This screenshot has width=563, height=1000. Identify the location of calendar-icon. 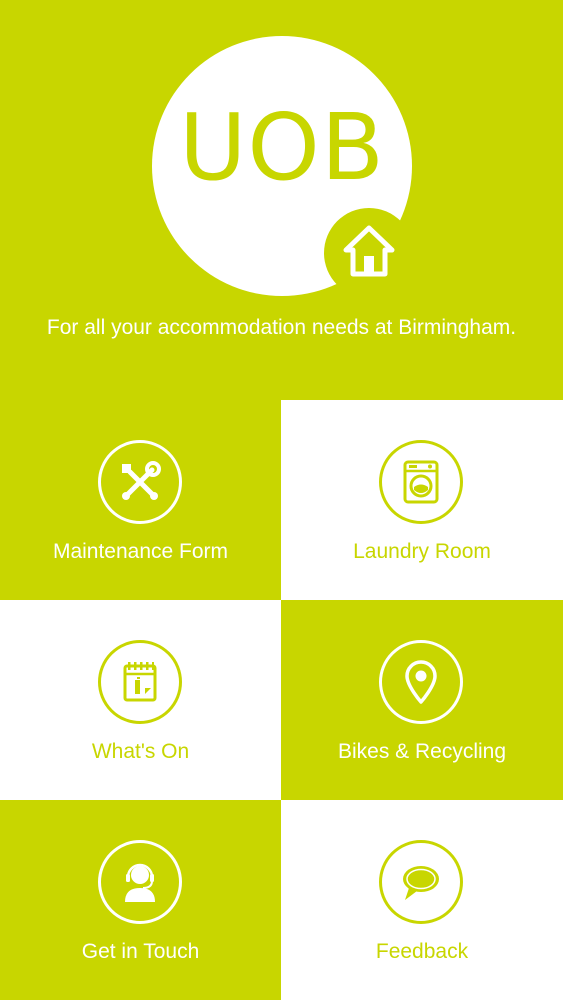
(140, 682).